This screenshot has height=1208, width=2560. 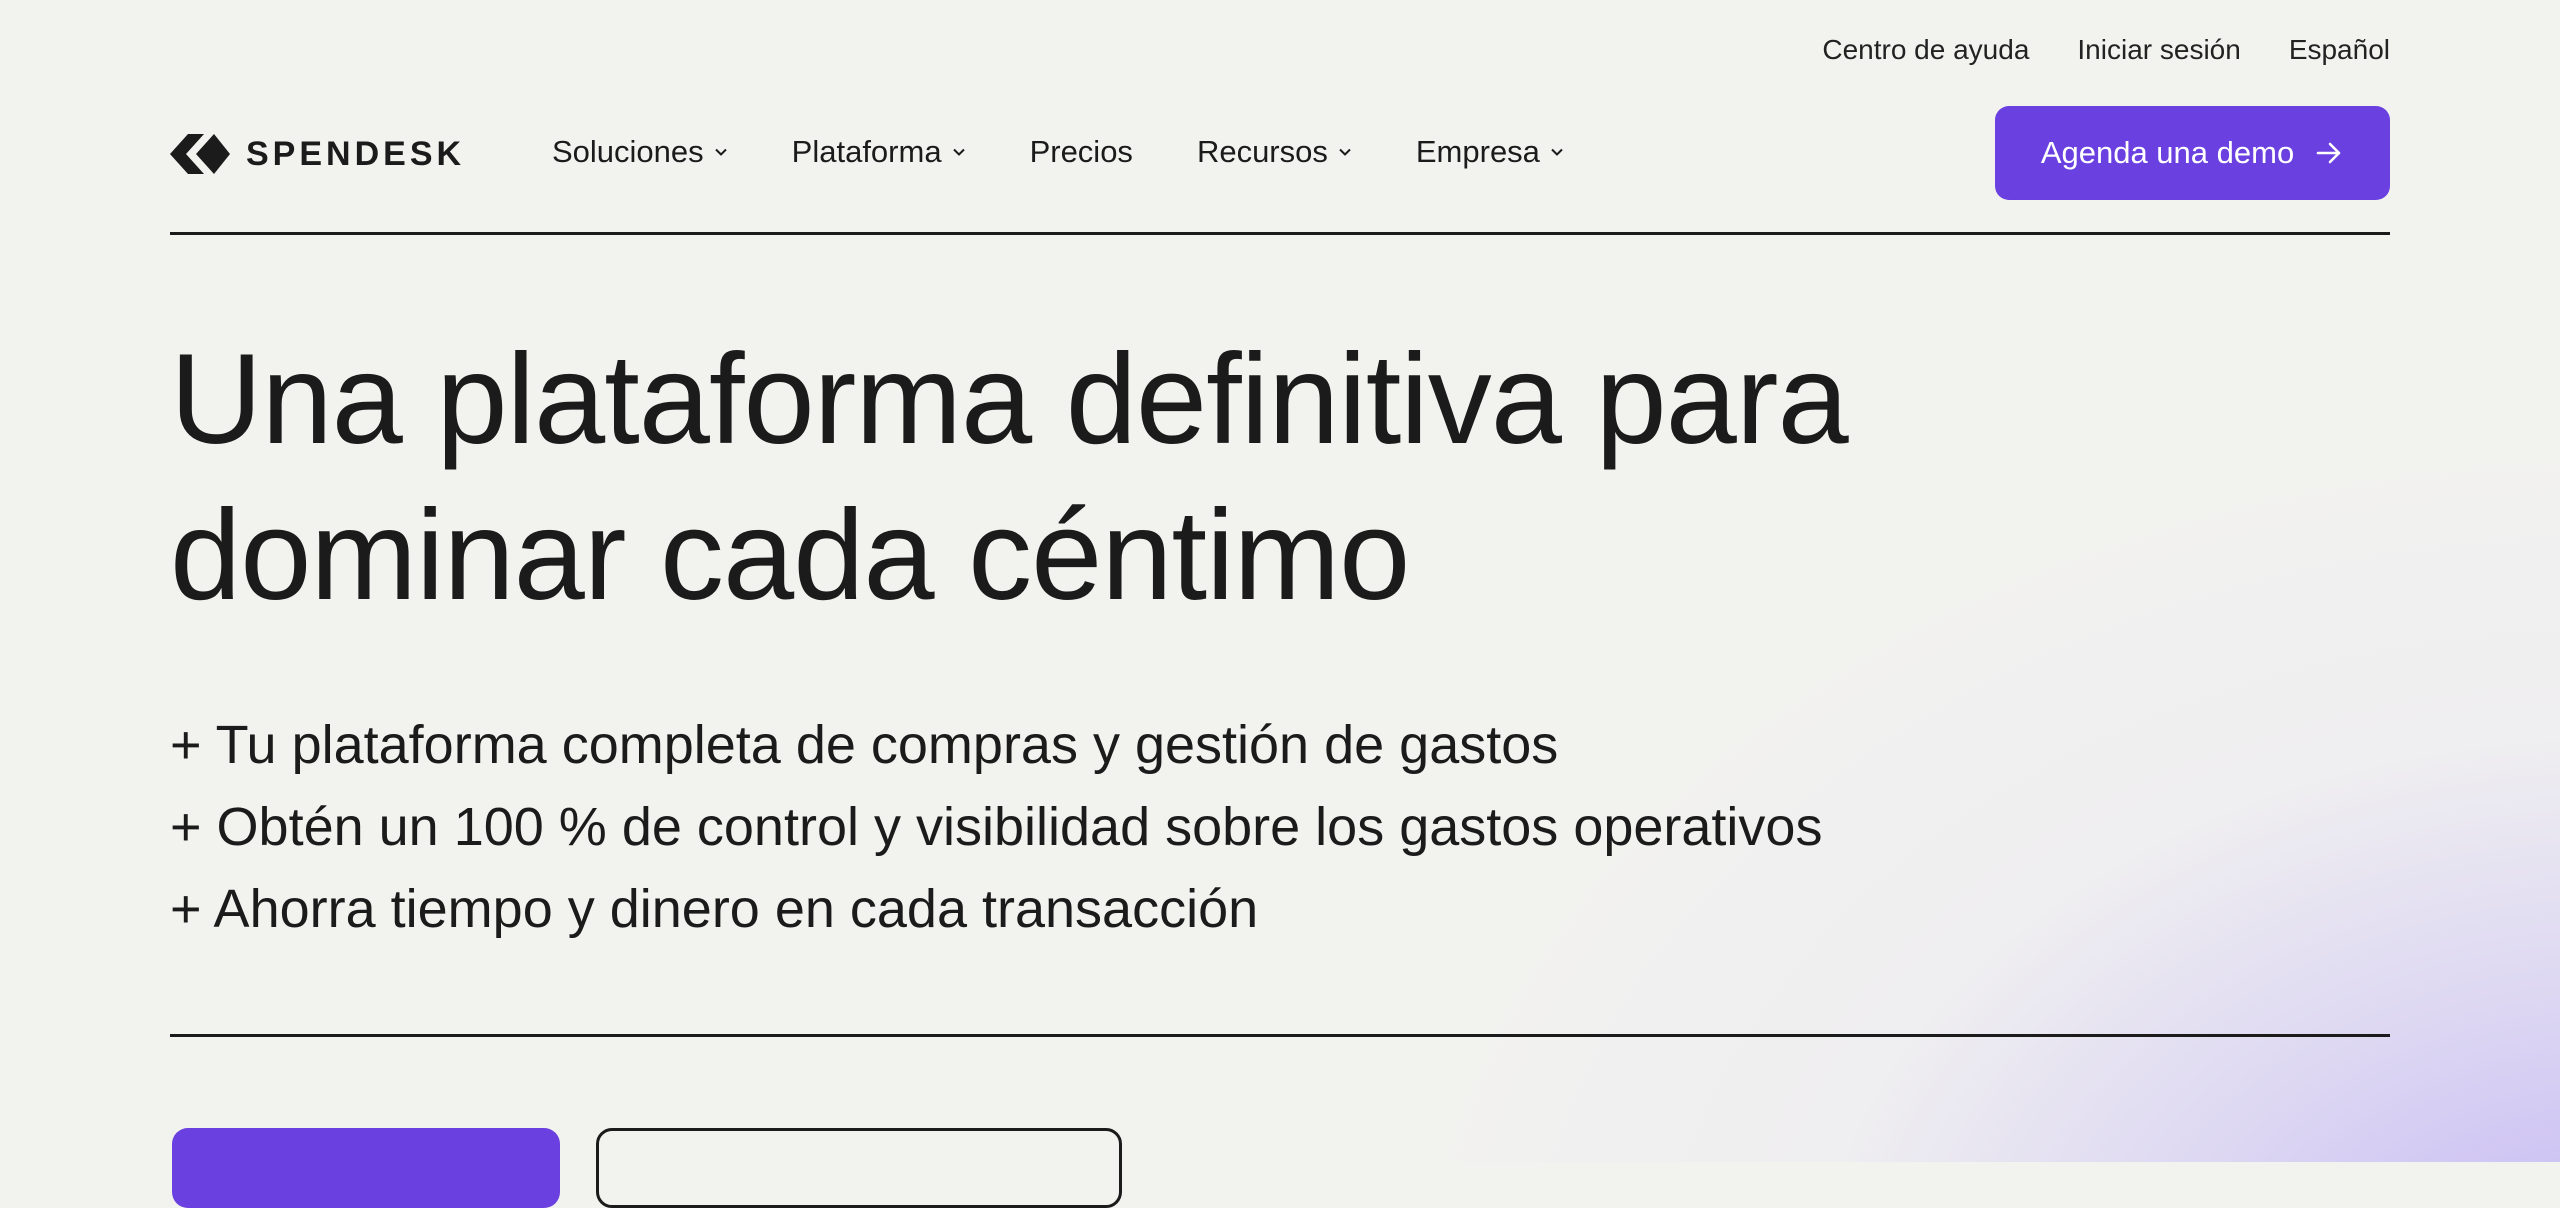 I want to click on arrow-right-icon, so click(x=2328, y=153).